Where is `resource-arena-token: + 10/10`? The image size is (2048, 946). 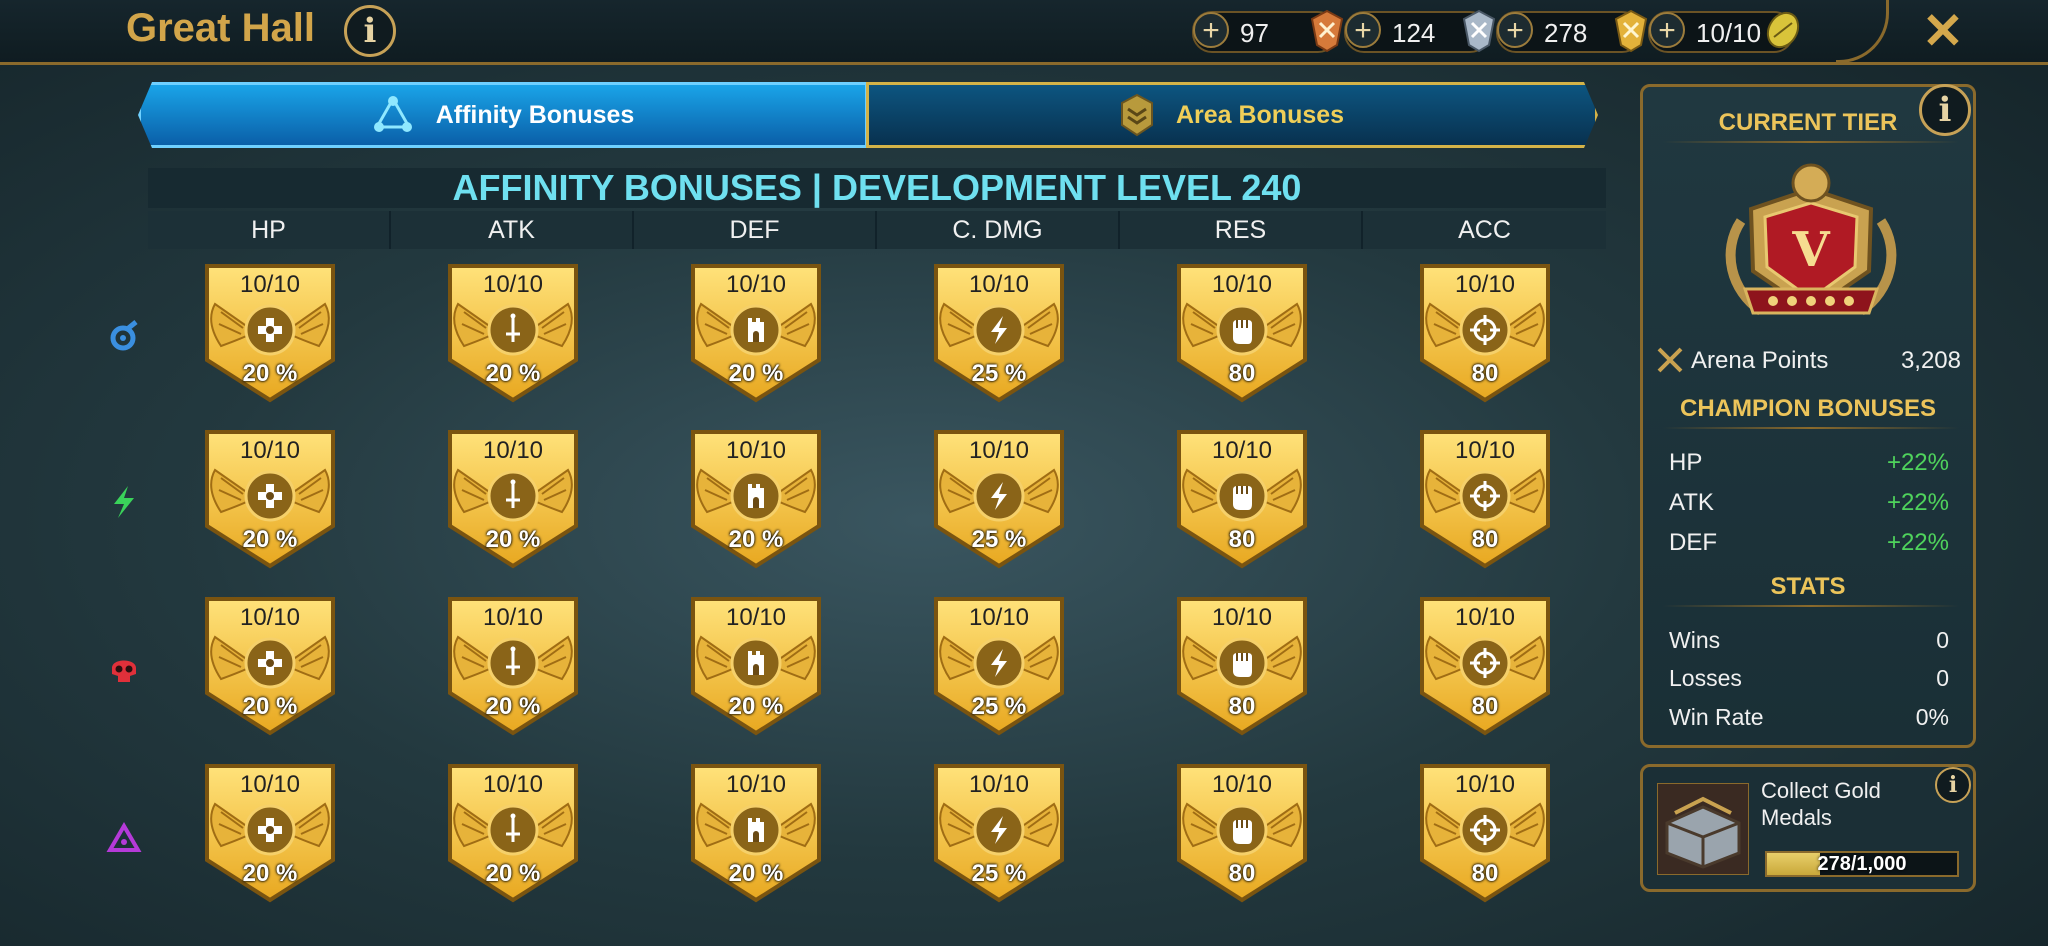
resource-arena-token: + 10/10 is located at coordinates (1724, 32).